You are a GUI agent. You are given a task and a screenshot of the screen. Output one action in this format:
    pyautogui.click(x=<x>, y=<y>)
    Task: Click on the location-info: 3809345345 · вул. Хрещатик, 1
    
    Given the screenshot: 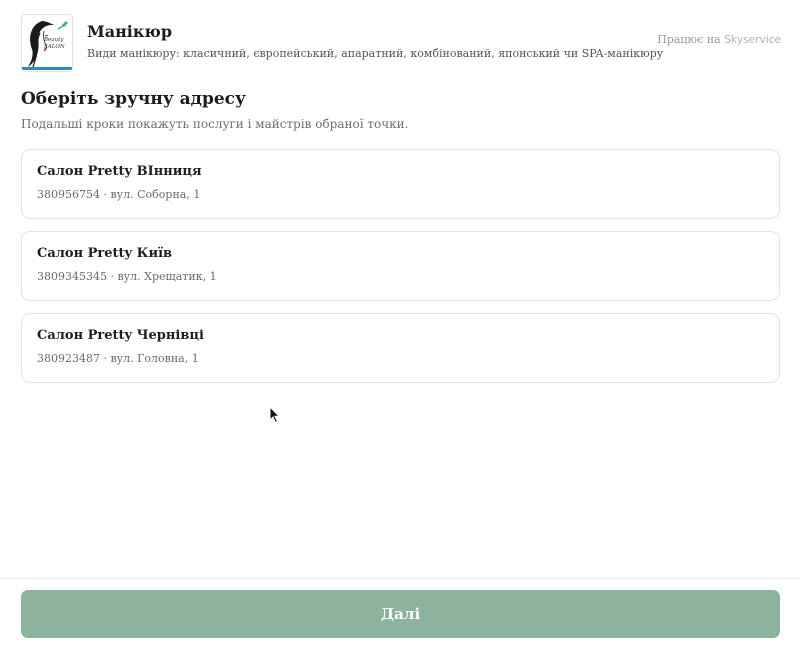 What is the action you would take?
    pyautogui.click(x=127, y=276)
    